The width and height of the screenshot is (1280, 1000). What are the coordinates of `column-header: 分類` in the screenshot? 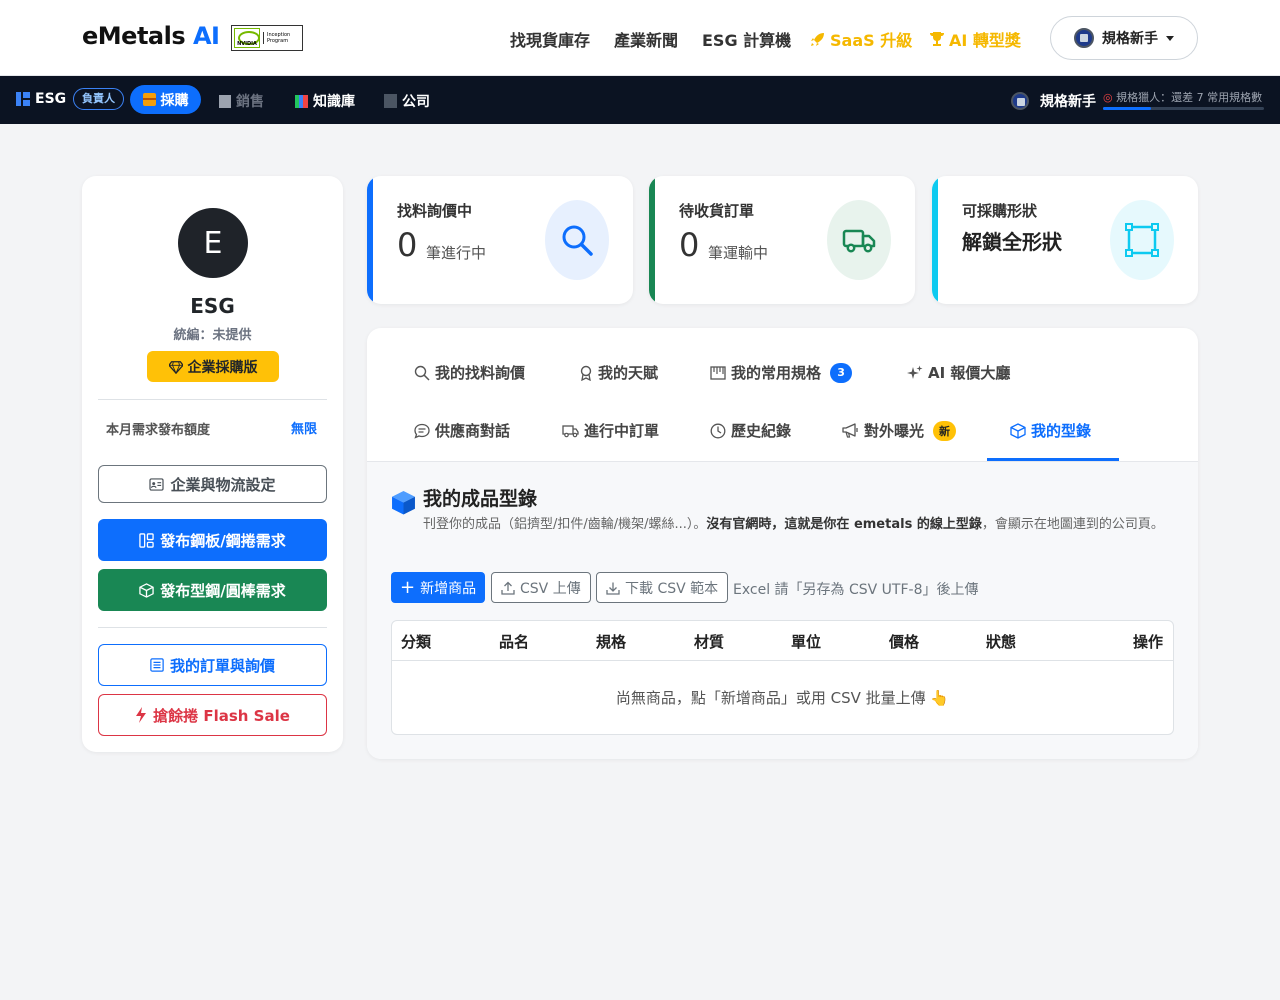 It's located at (416, 642).